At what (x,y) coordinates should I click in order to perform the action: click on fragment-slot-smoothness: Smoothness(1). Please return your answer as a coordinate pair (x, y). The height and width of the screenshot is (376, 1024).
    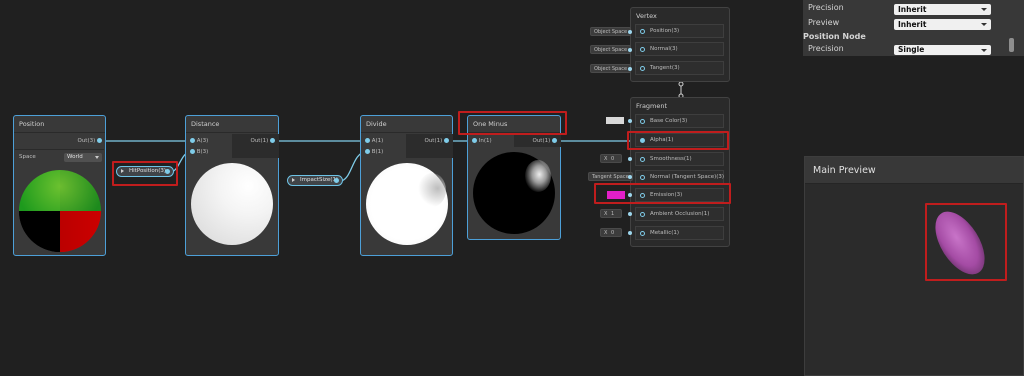
    Looking at the image, I should click on (679, 159).